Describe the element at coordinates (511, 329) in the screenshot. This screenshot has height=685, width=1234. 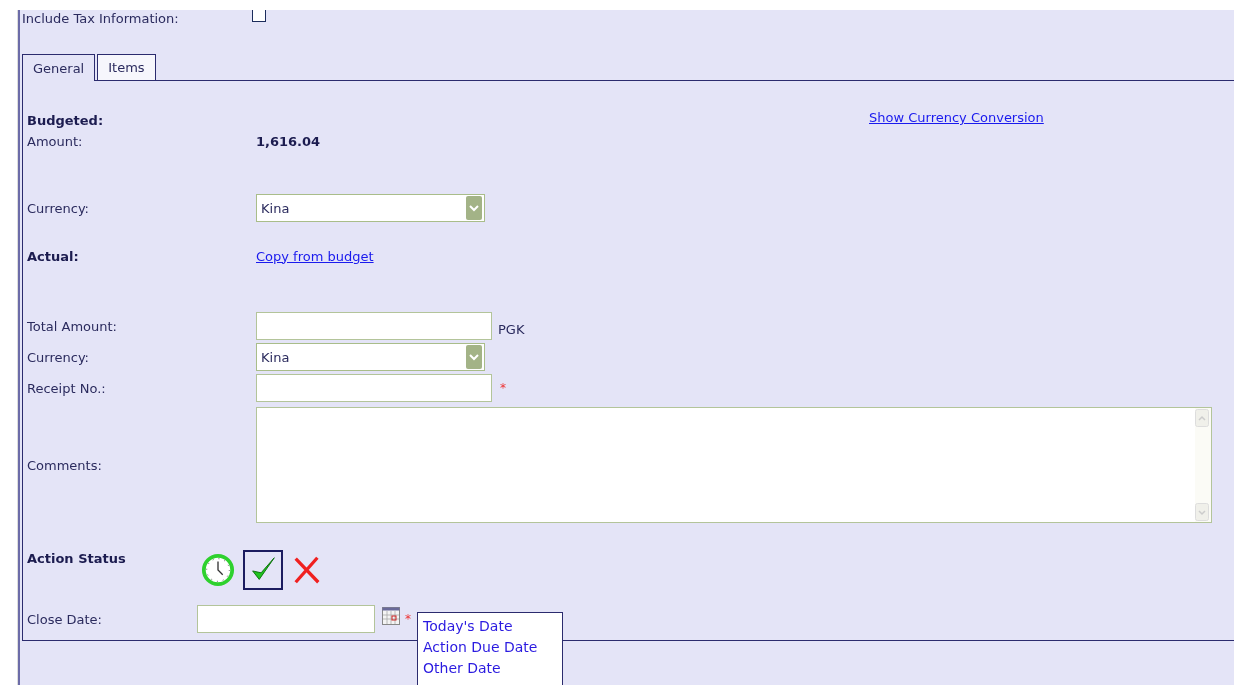
I see `currency-code: PGK` at that location.